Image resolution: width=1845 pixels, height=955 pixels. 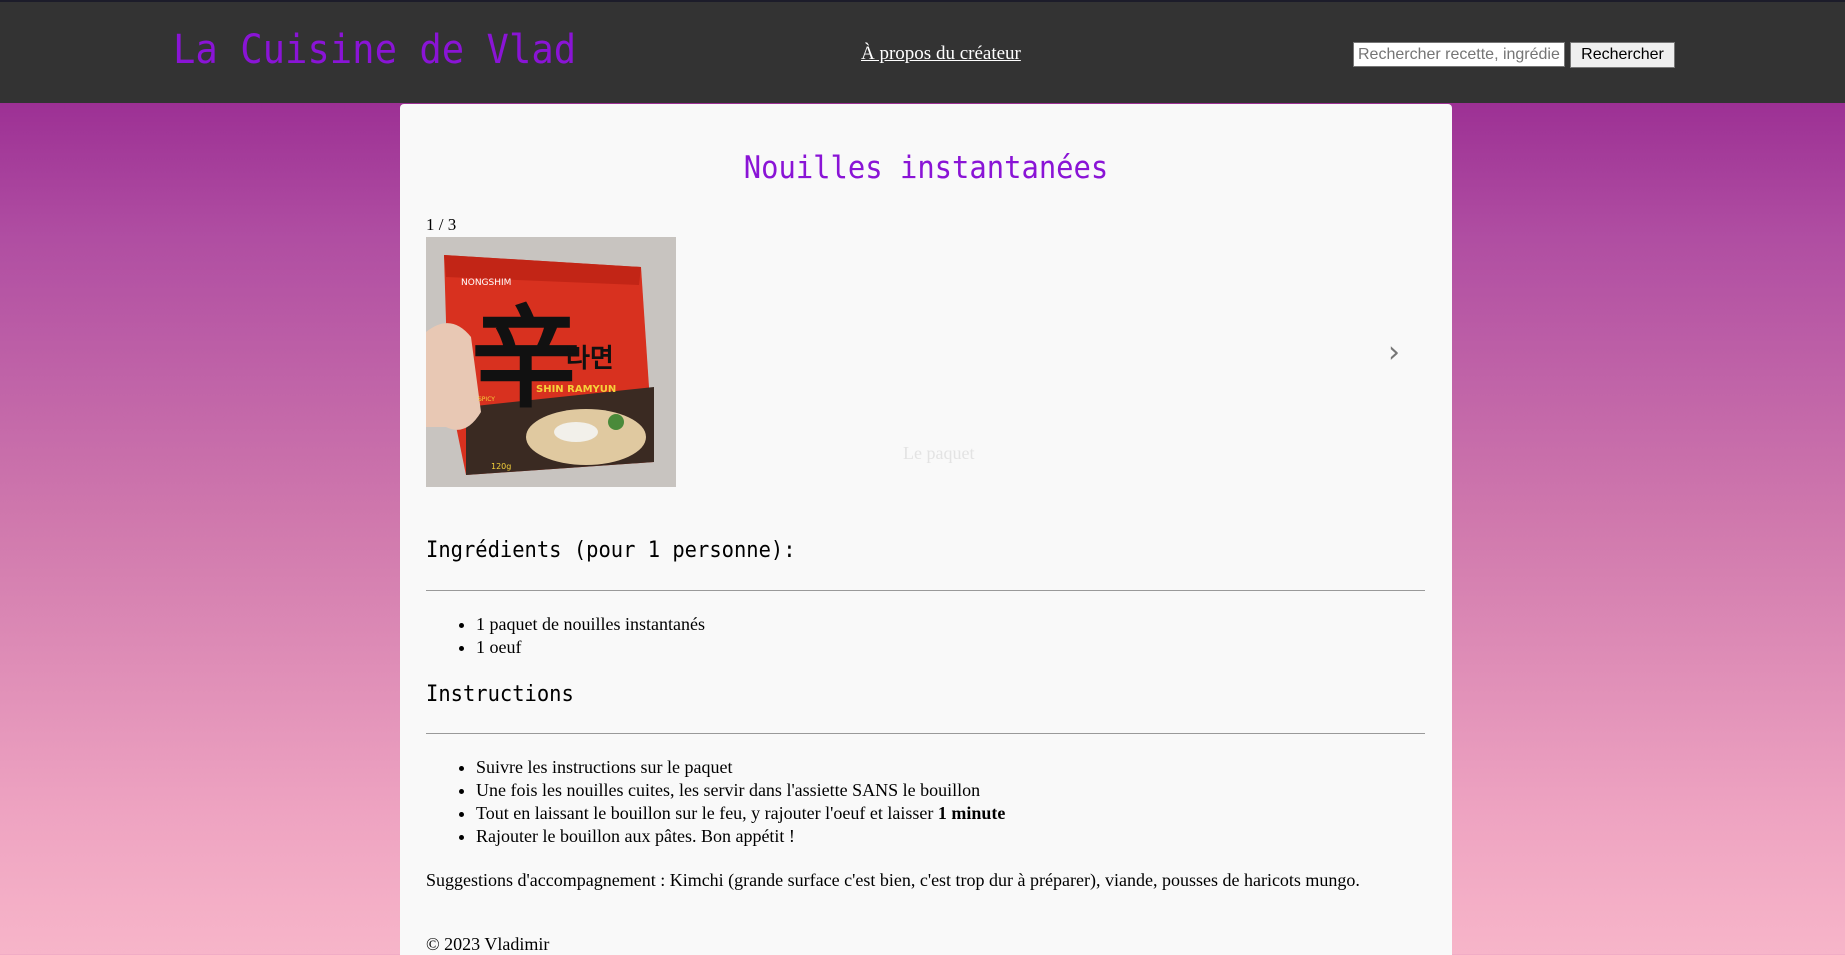 What do you see at coordinates (486, 399) in the screenshot?
I see `package-spicy-text: SPICY` at bounding box center [486, 399].